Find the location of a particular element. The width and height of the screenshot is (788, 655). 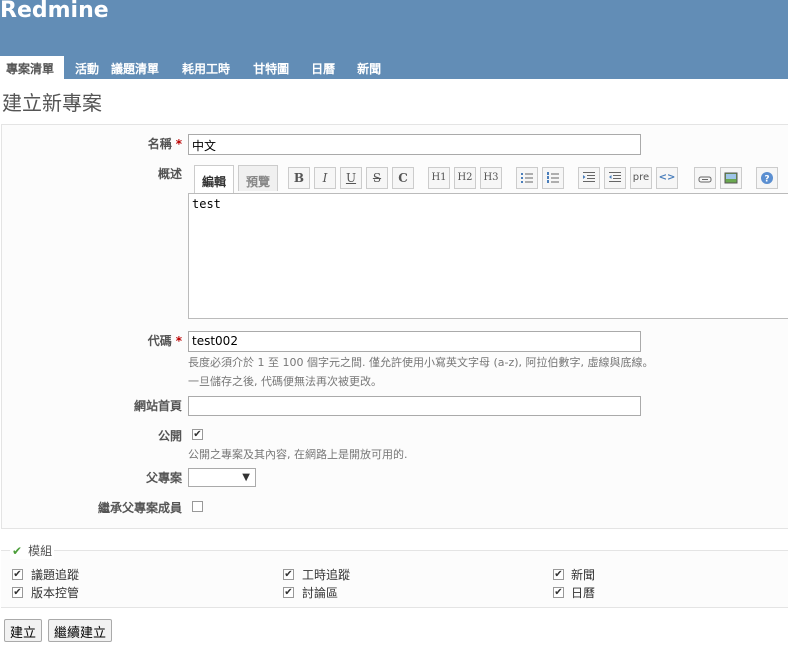

page-title: 建立新專案 is located at coordinates (52, 103).